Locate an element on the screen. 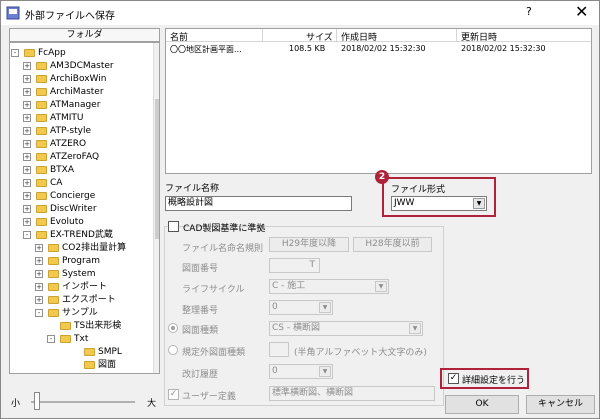  tree-item-label: ATMITU is located at coordinates (67, 118).